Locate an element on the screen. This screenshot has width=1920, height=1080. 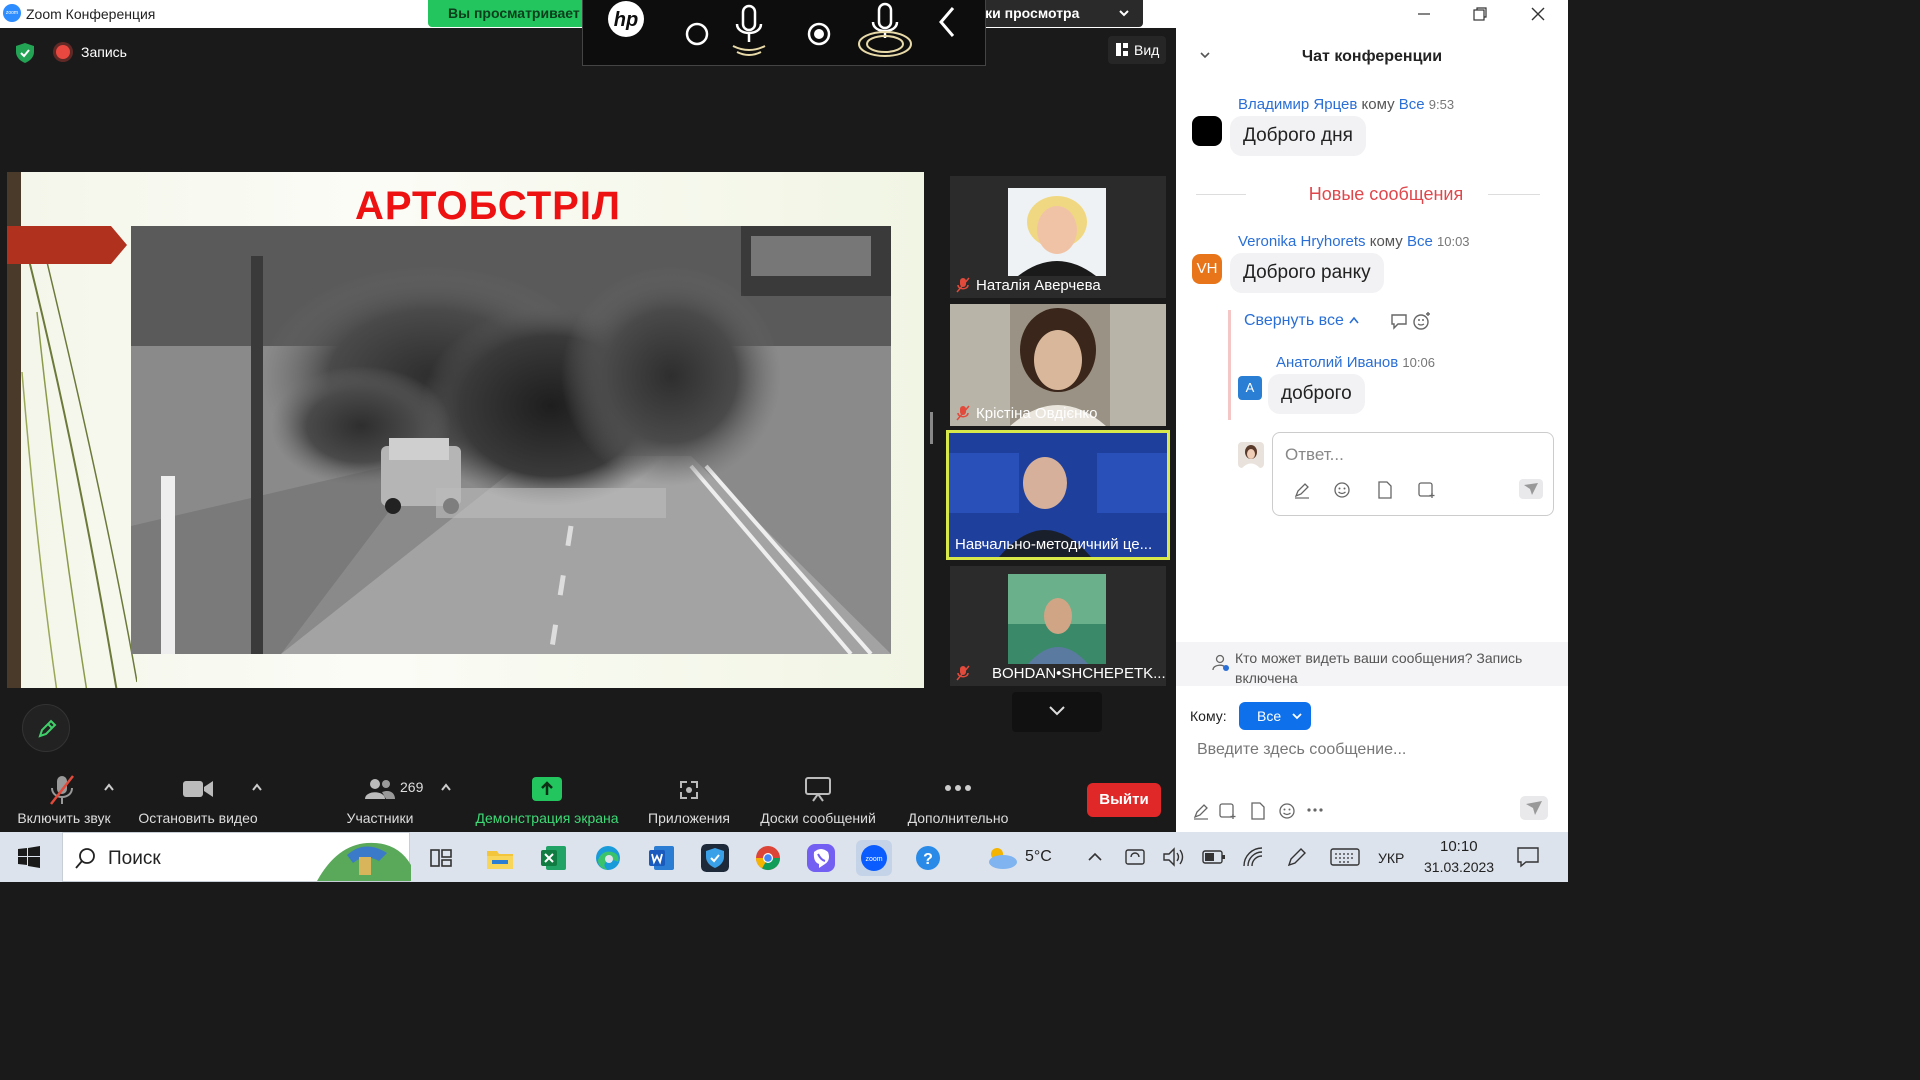
recording-label: Запись is located at coordinates (104, 52).